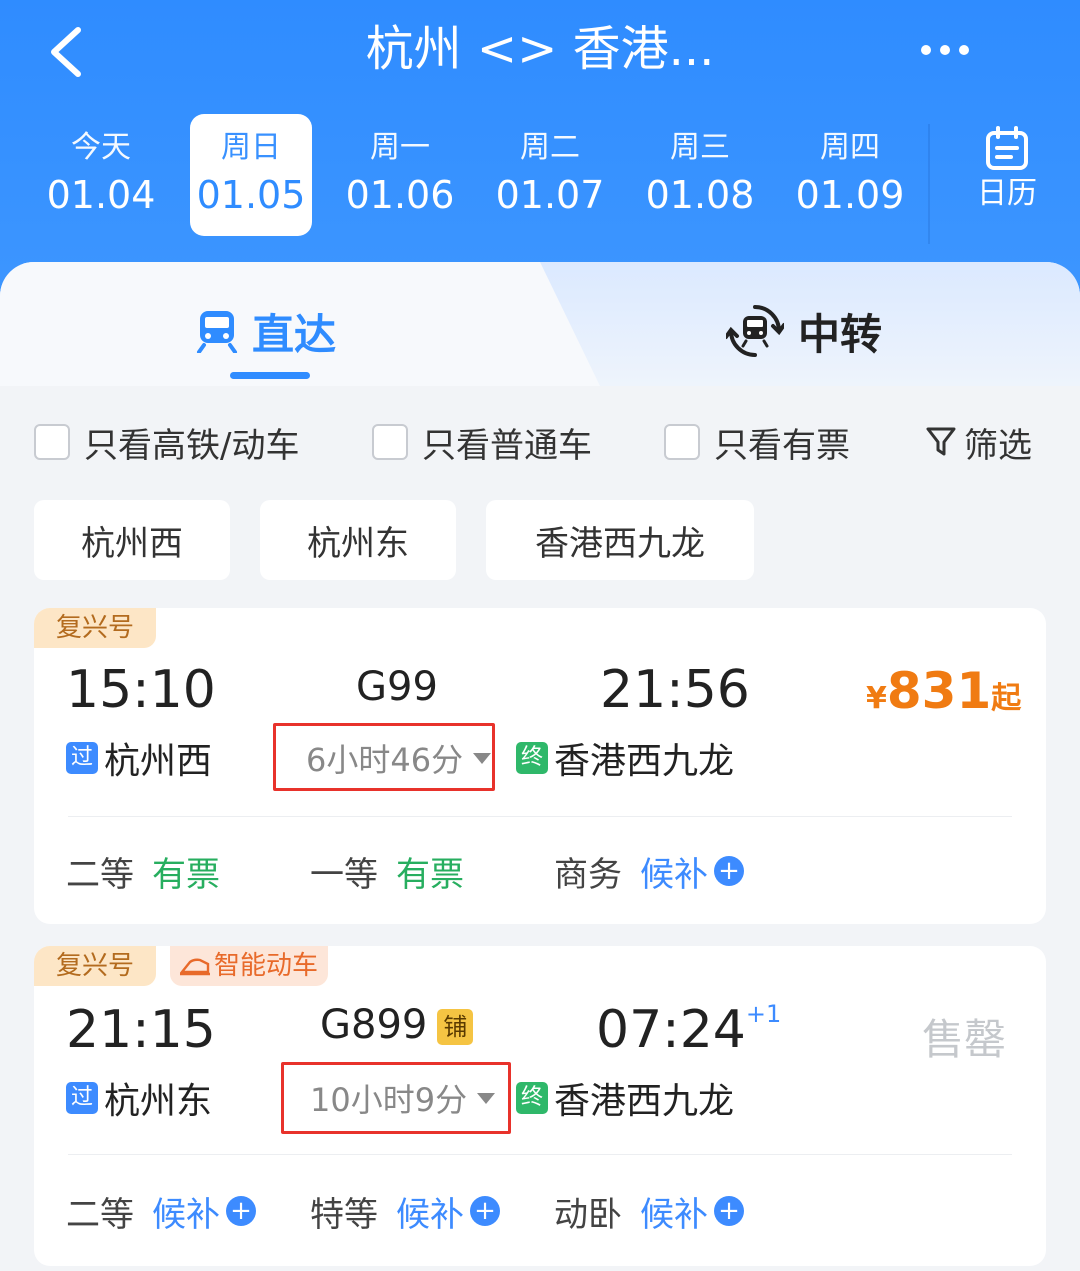 The image size is (1080, 1271). What do you see at coordinates (251, 147) in the screenshot?
I see `date-weekday: 周日` at bounding box center [251, 147].